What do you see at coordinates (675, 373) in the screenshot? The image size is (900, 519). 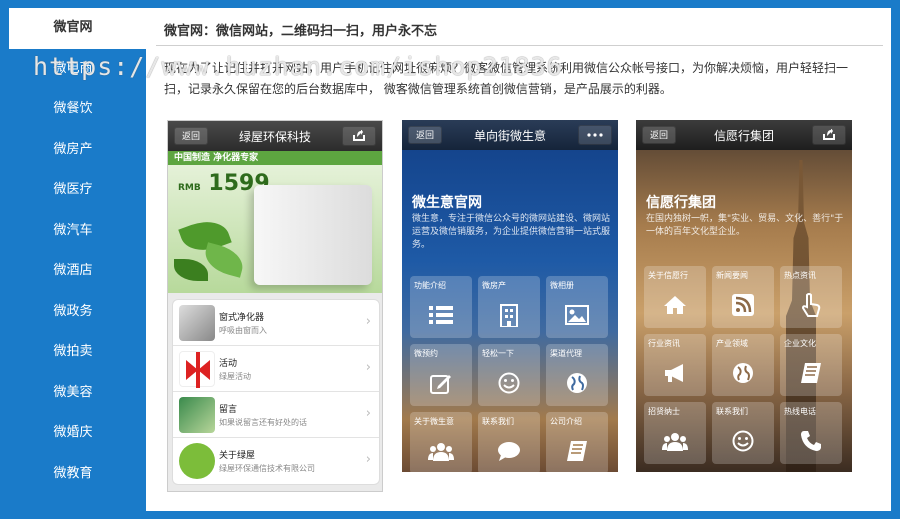 I see `megaphone-icon` at bounding box center [675, 373].